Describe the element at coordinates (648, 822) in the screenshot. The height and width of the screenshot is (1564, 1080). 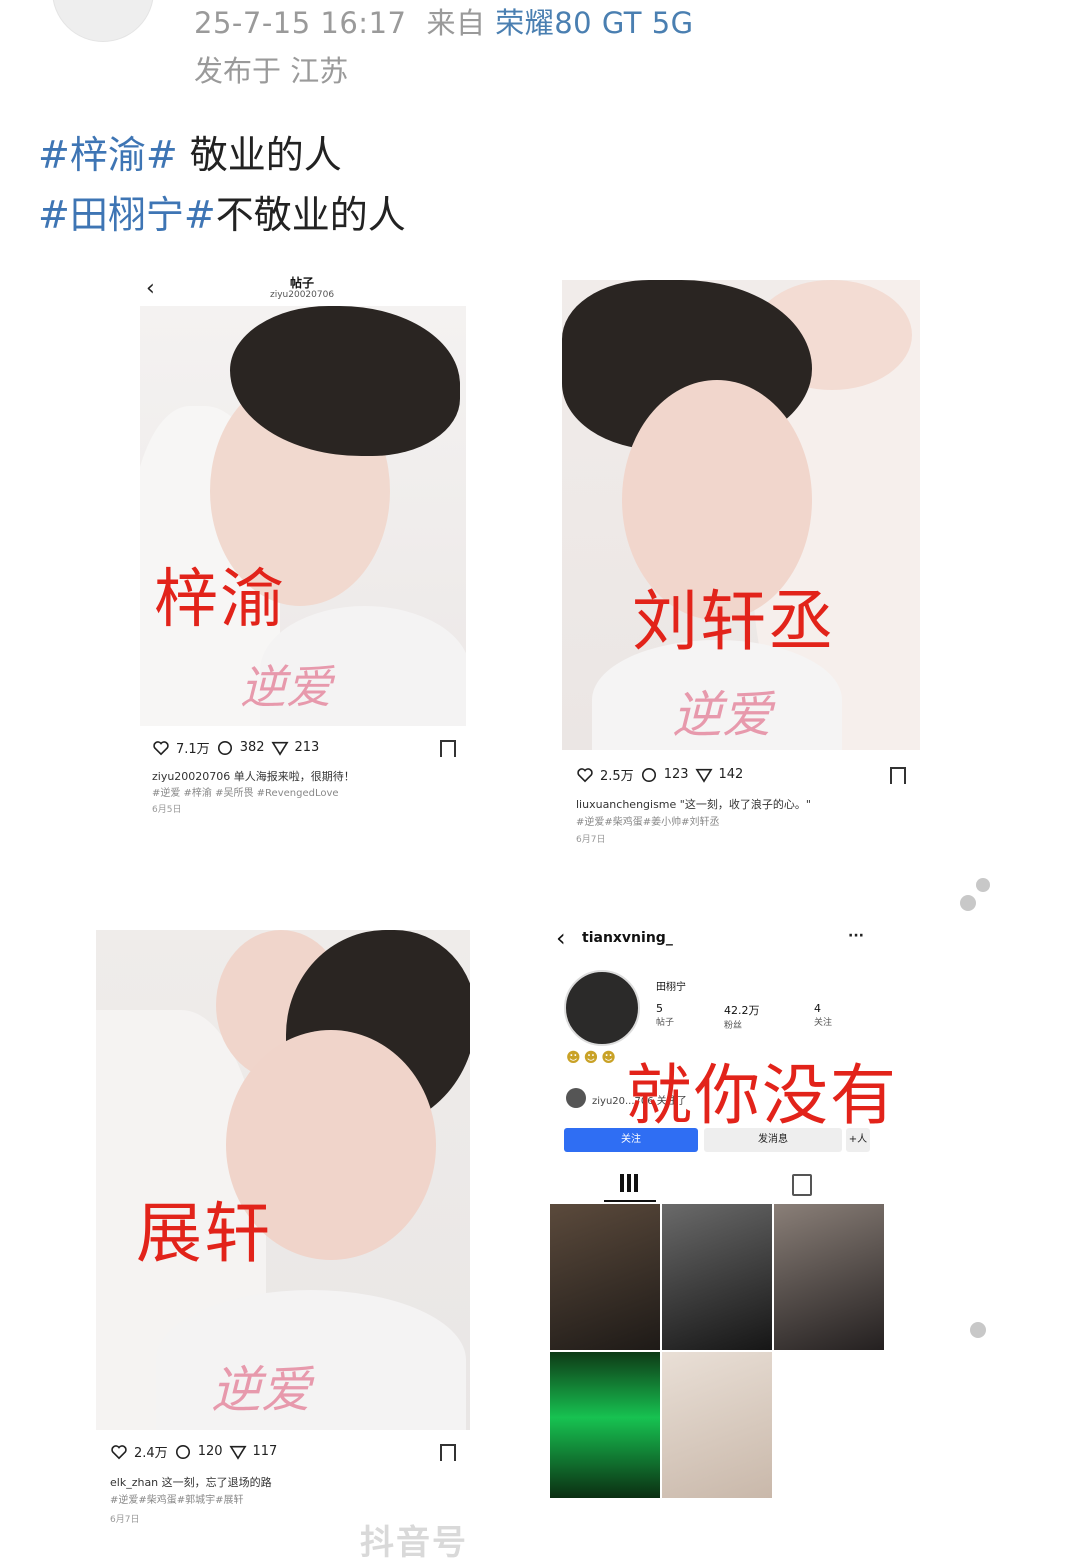
I see `post-hashtags: #逆爱#柴鸡蛋#姜小帅#刘轩丞` at that location.